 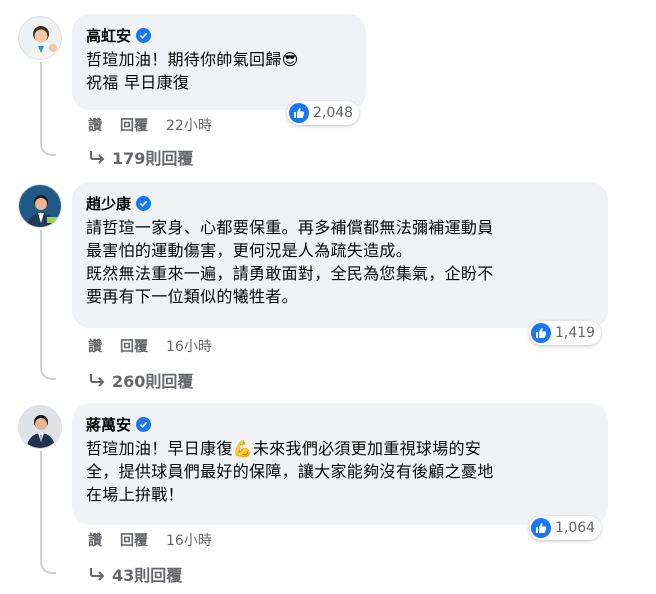 I want to click on reaction-count: 1,419, so click(x=565, y=333).